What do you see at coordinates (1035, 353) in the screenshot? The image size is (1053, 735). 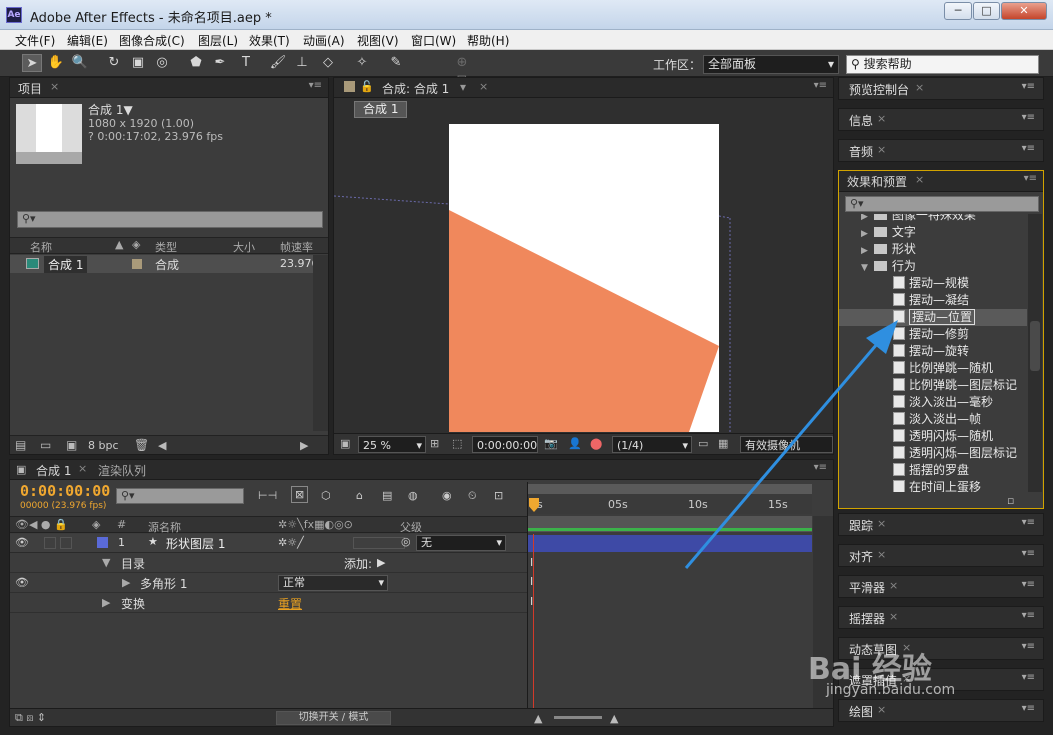 I see `effects-scrollbar` at bounding box center [1035, 353].